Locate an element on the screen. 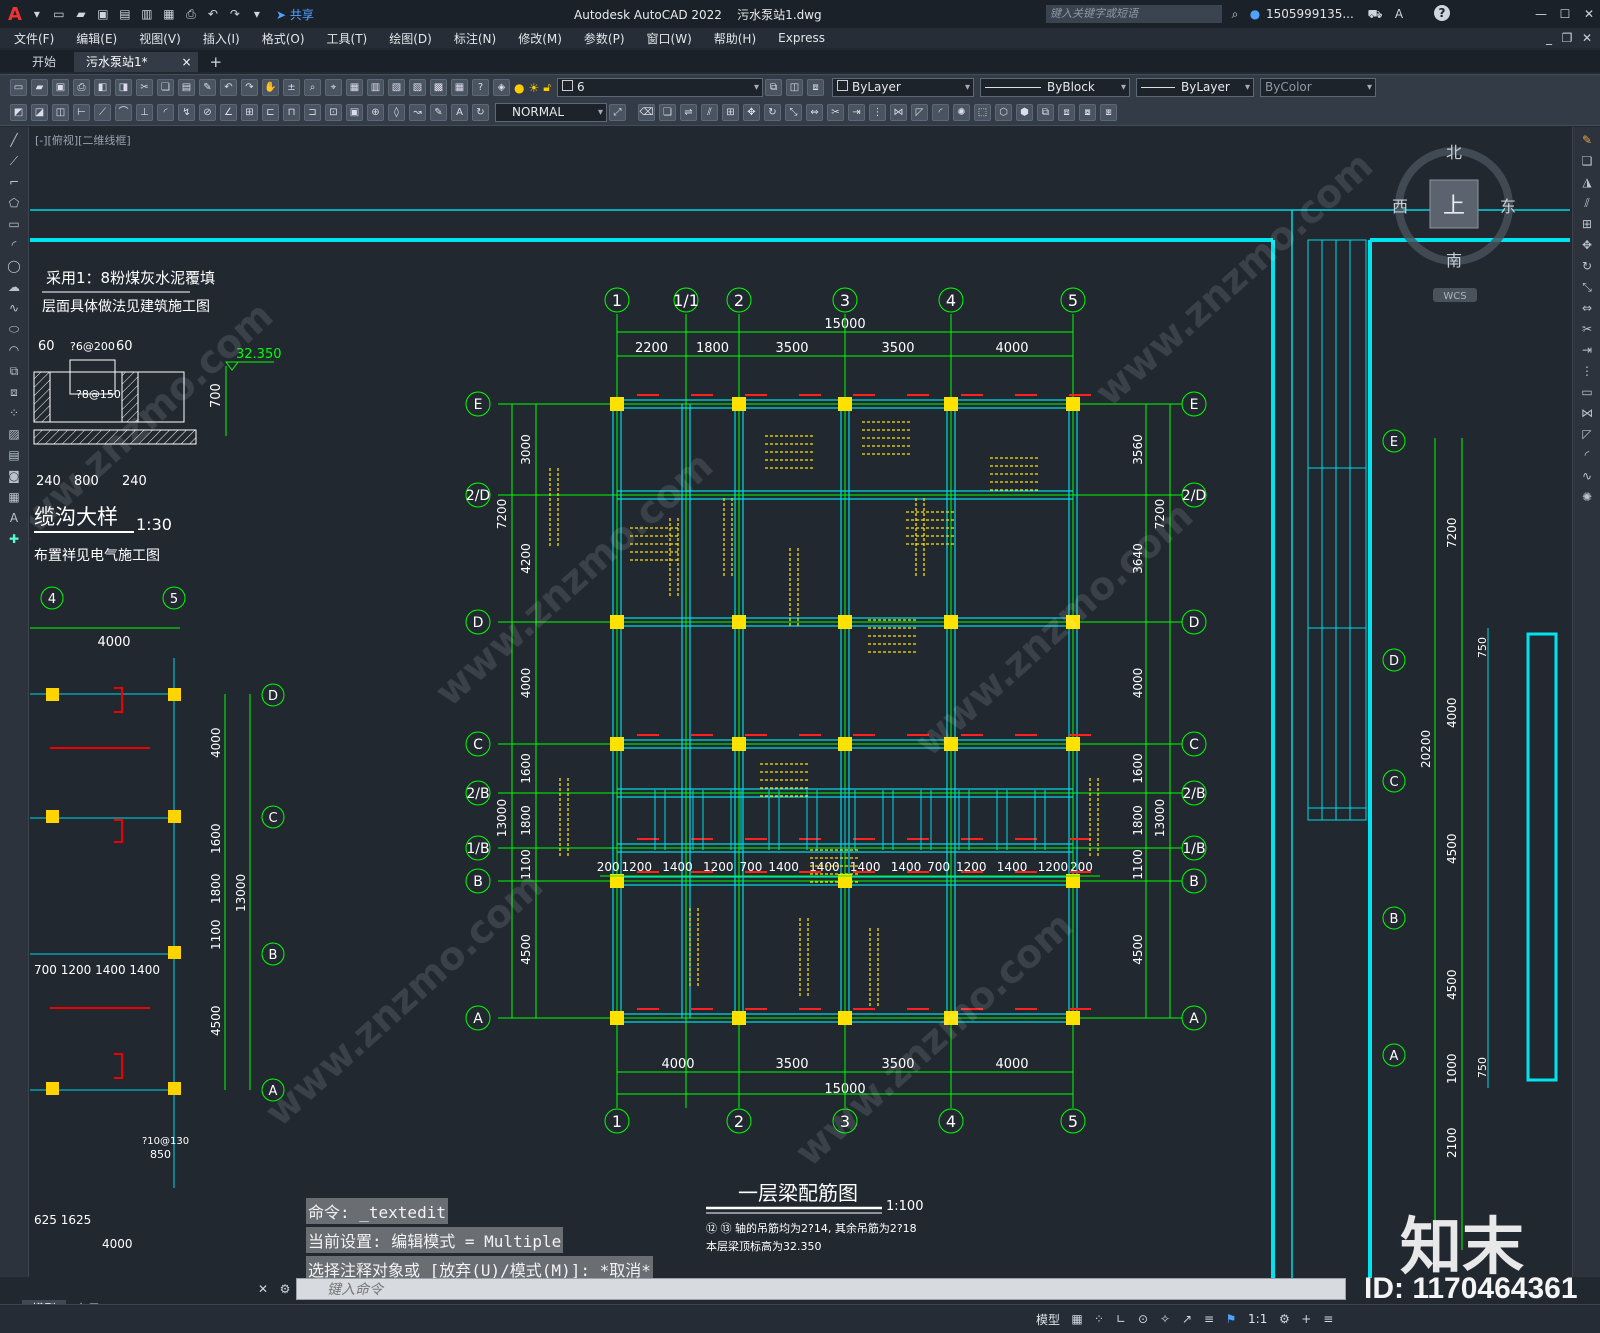  menu-view: 视图(V) is located at coordinates (160, 38).